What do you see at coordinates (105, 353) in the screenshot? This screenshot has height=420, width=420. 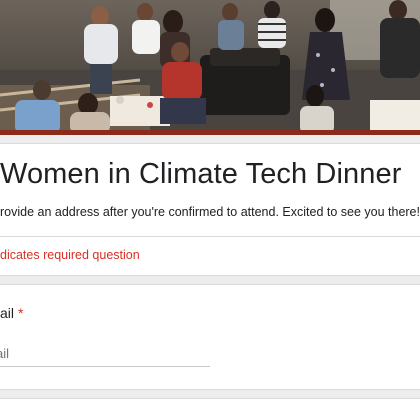 I see `email-field` at bounding box center [105, 353].